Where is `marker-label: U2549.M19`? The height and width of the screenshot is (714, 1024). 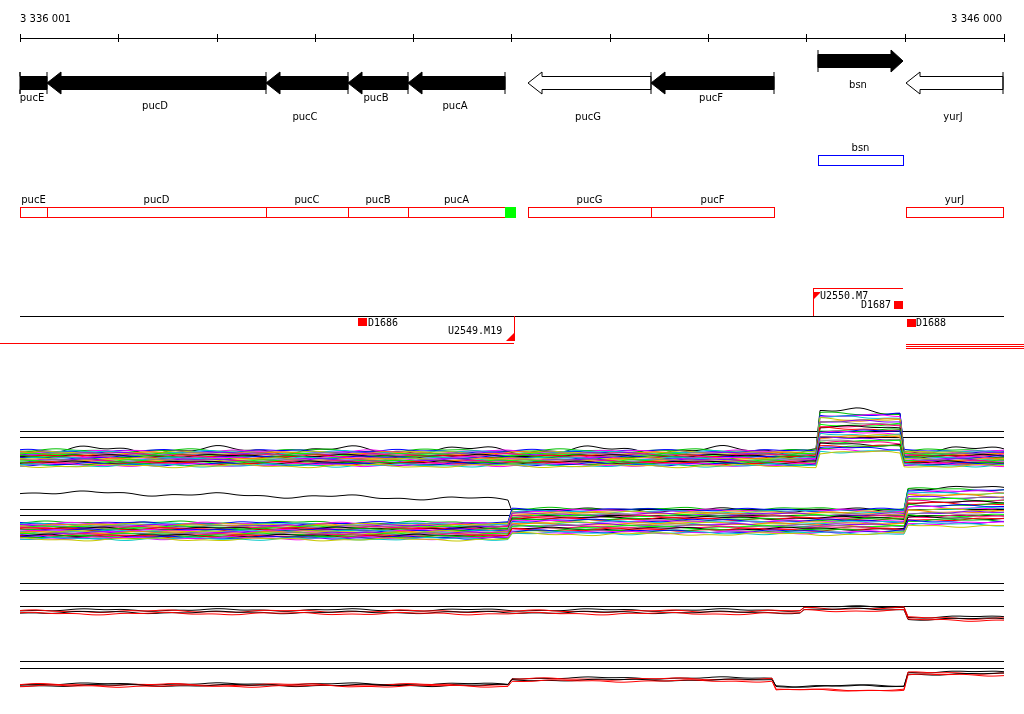
marker-label: U2549.M19 is located at coordinates (475, 331).